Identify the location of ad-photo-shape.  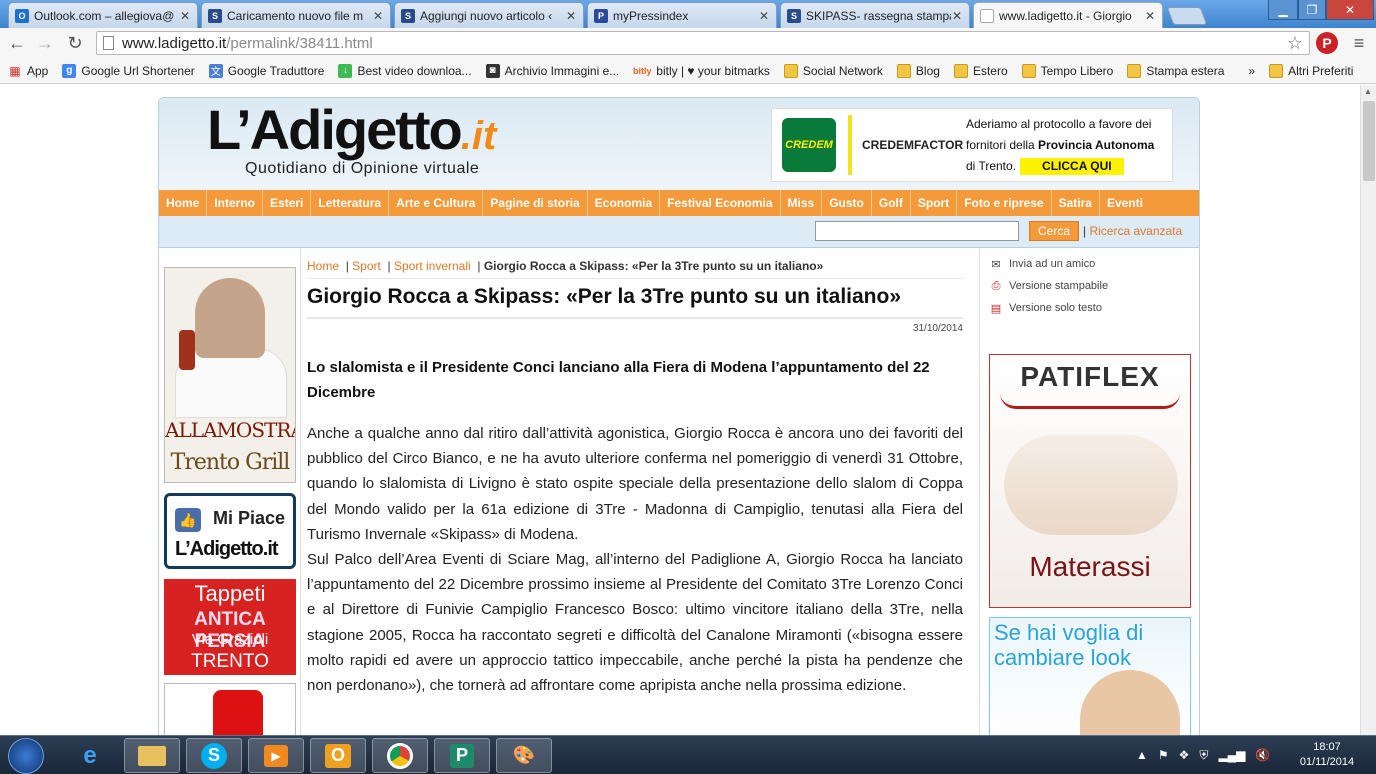
(1130, 702).